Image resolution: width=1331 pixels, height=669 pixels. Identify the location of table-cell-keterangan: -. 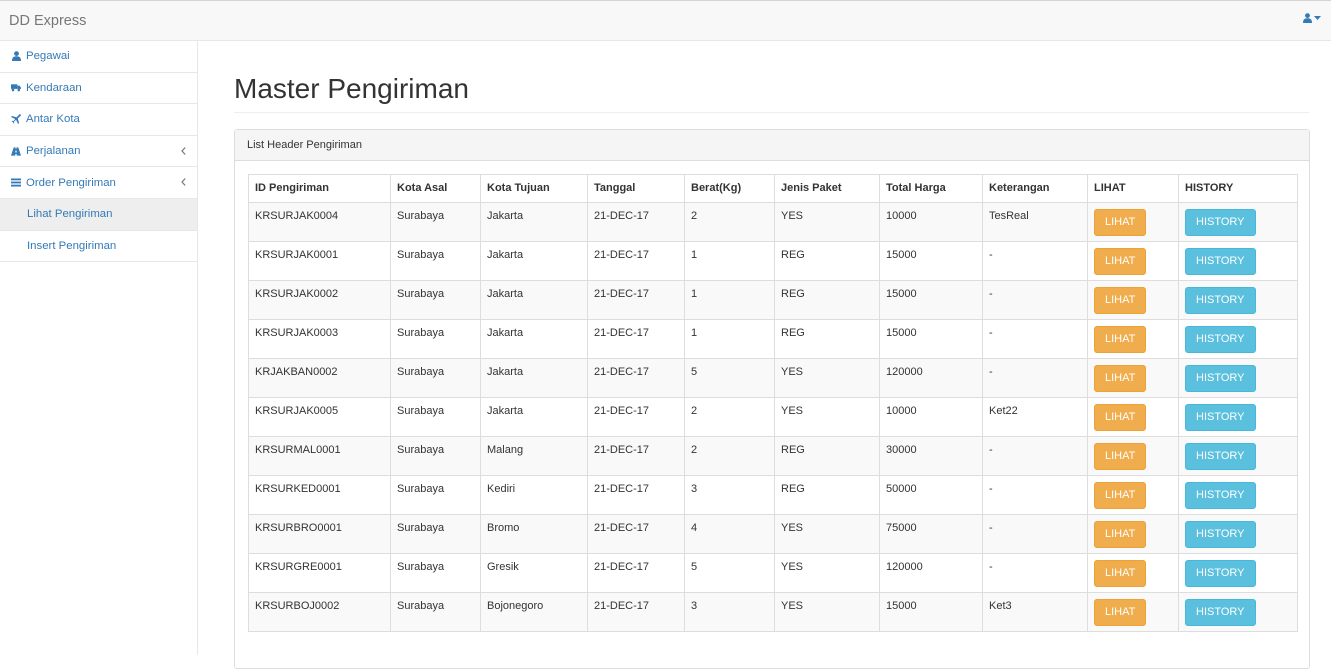
(1035, 456).